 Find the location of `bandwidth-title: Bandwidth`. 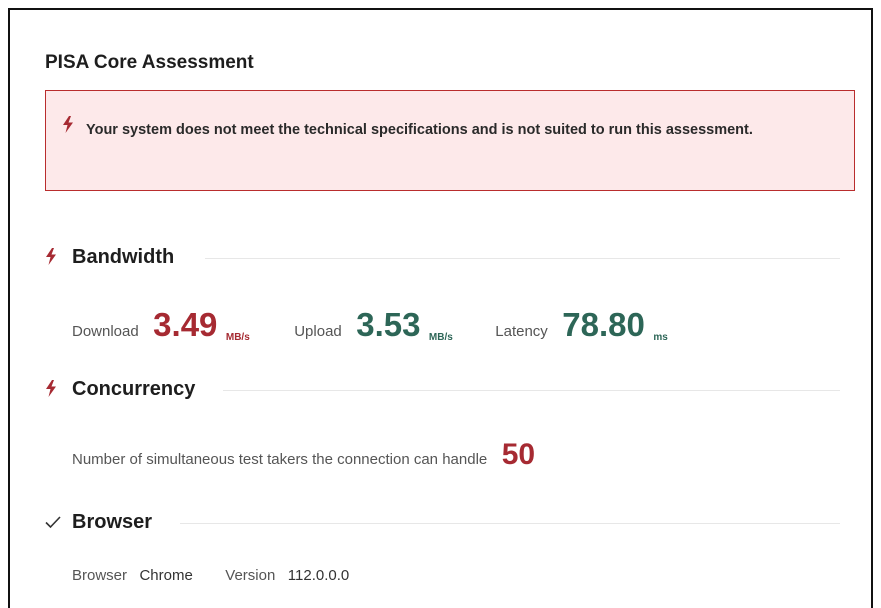

bandwidth-title: Bandwidth is located at coordinates (123, 257).